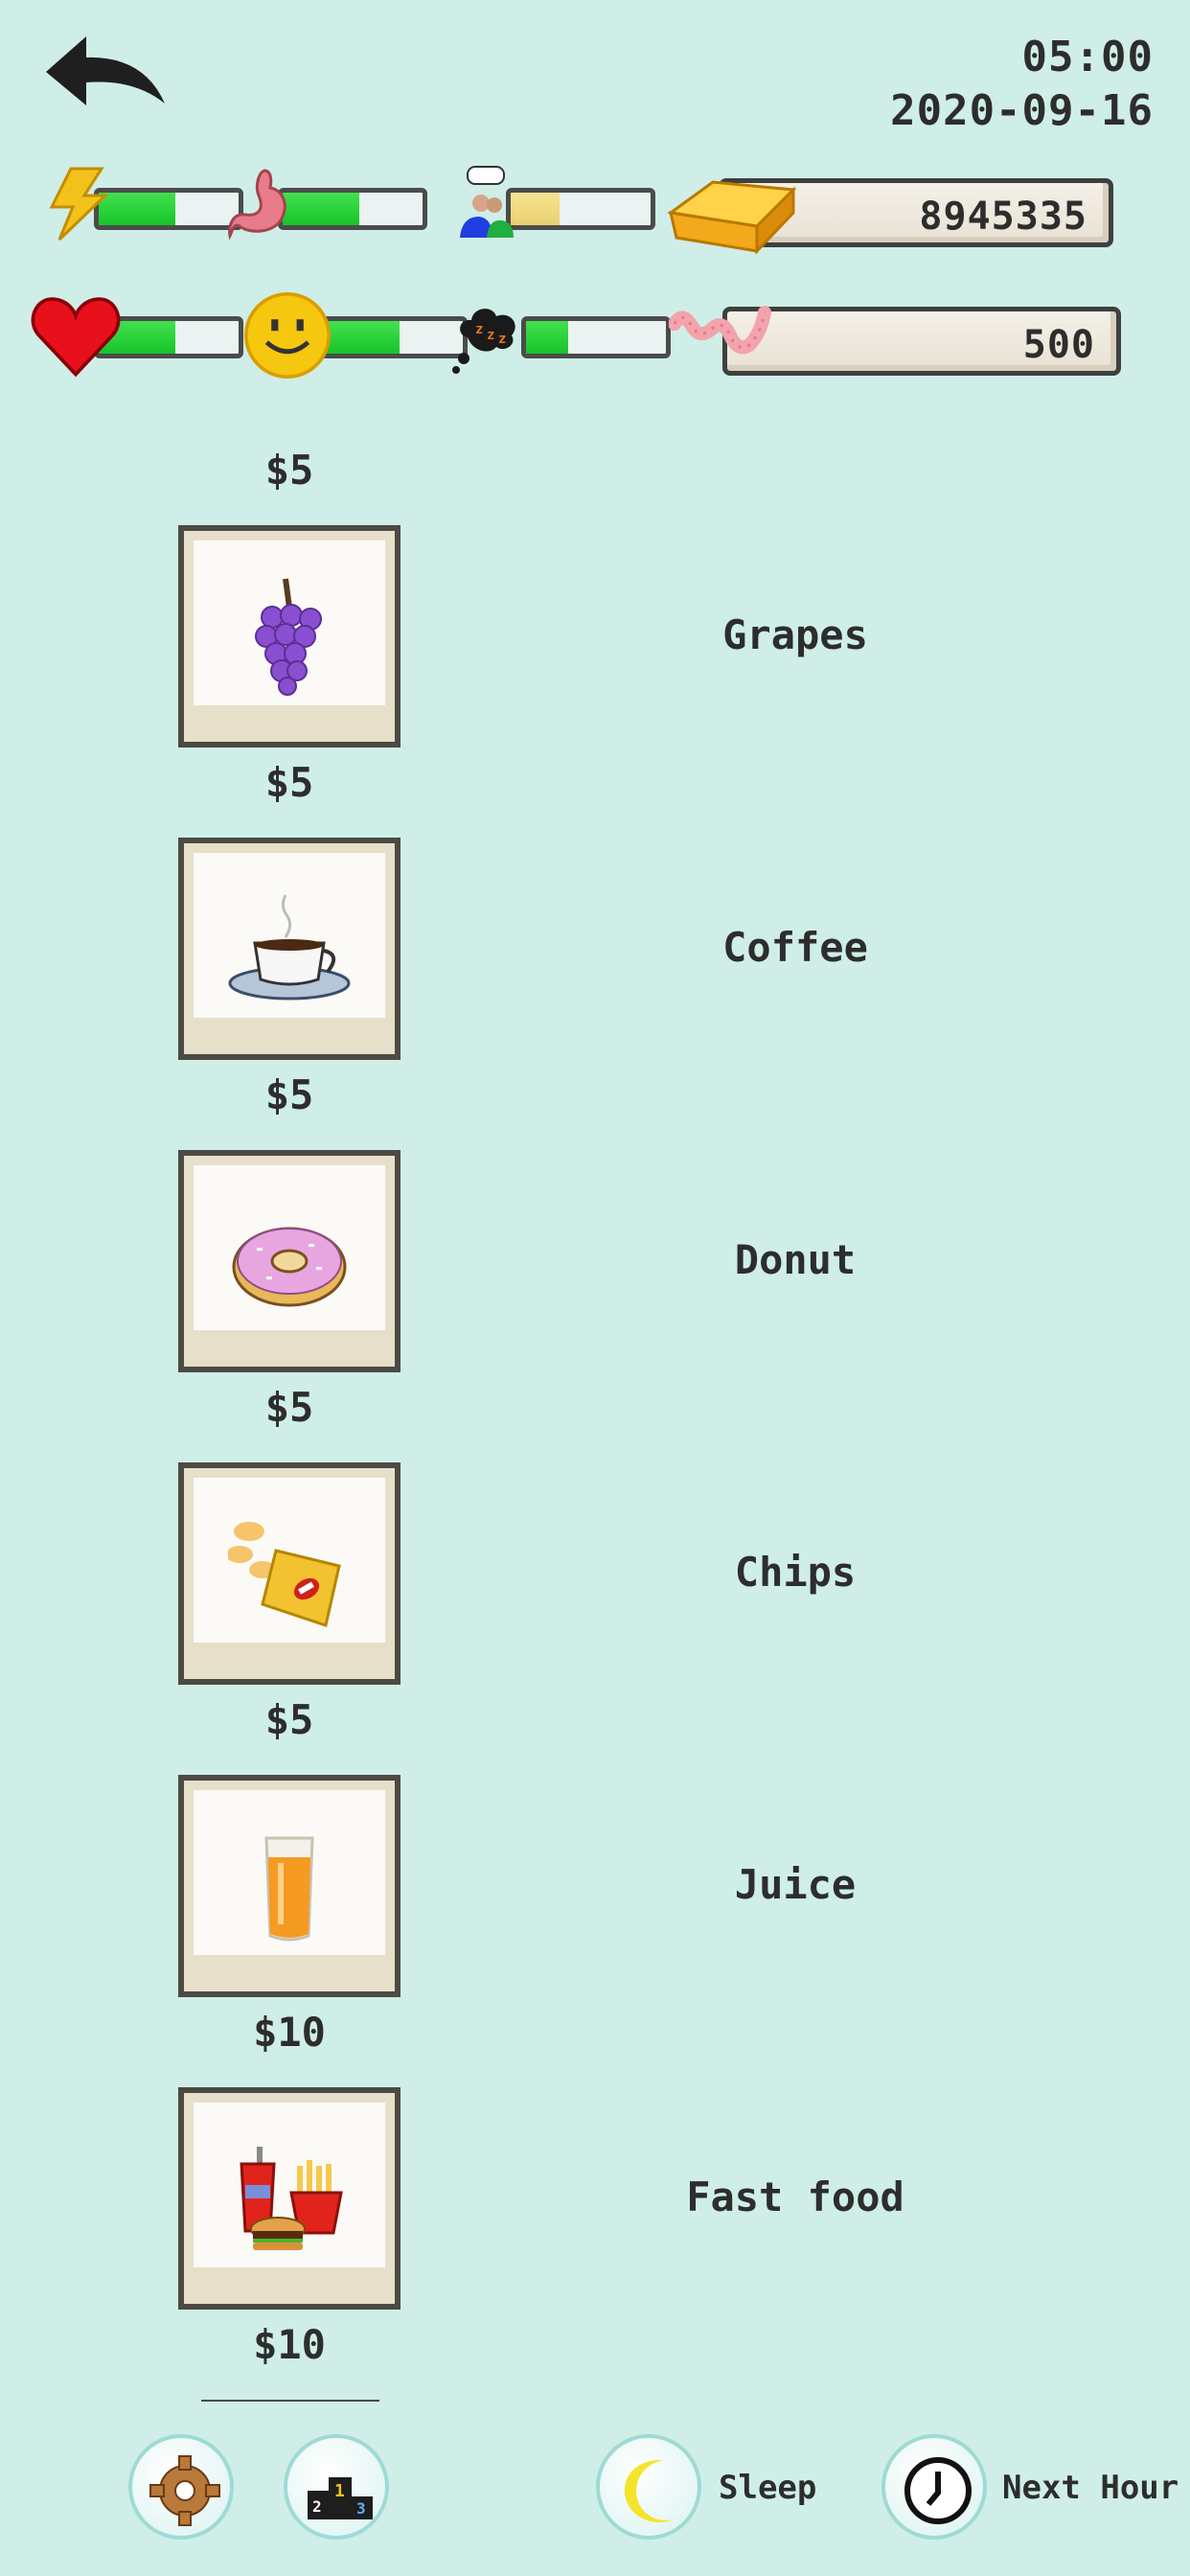 The height and width of the screenshot is (2576, 1190). I want to click on gold-value: 8945335, so click(1003, 217).